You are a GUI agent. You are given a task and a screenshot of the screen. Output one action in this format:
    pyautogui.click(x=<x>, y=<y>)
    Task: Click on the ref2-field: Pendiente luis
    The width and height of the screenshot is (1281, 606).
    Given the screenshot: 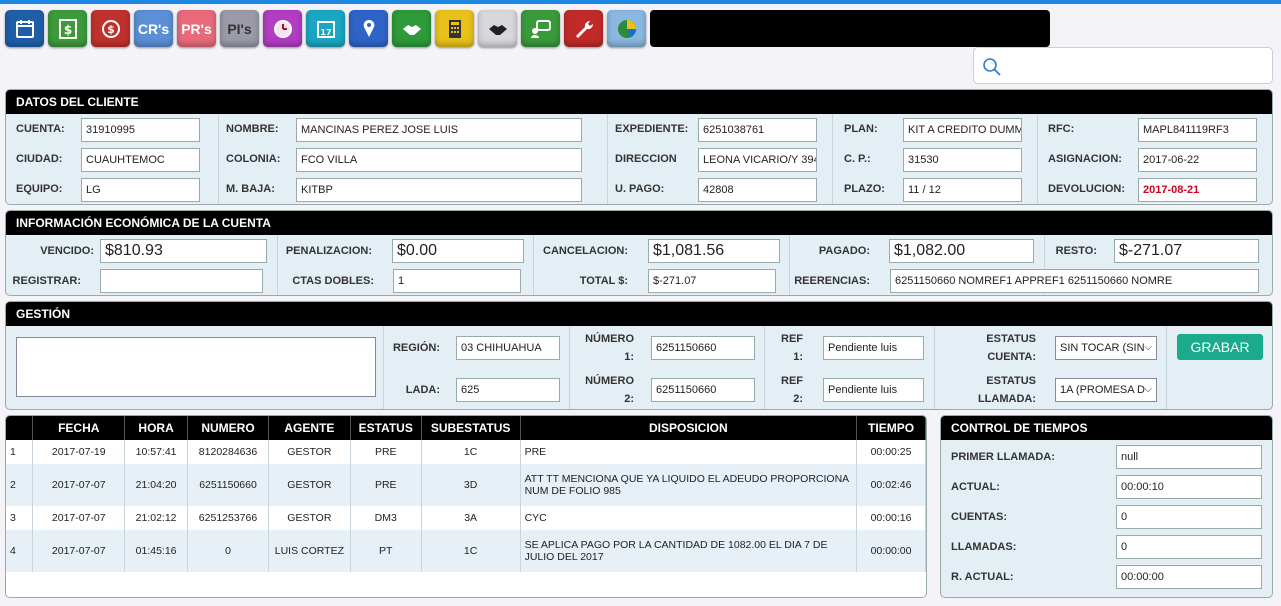 What is the action you would take?
    pyautogui.click(x=873, y=390)
    